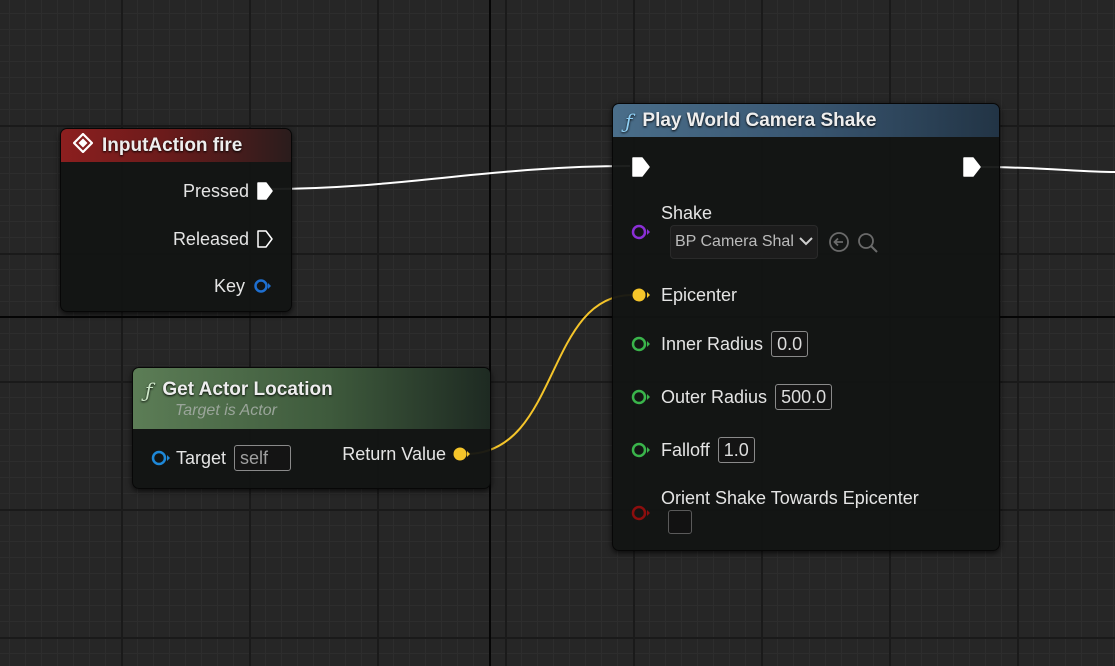 The image size is (1115, 666). Describe the element at coordinates (839, 244) in the screenshot. I see `arrow-left-circle-icon` at that location.